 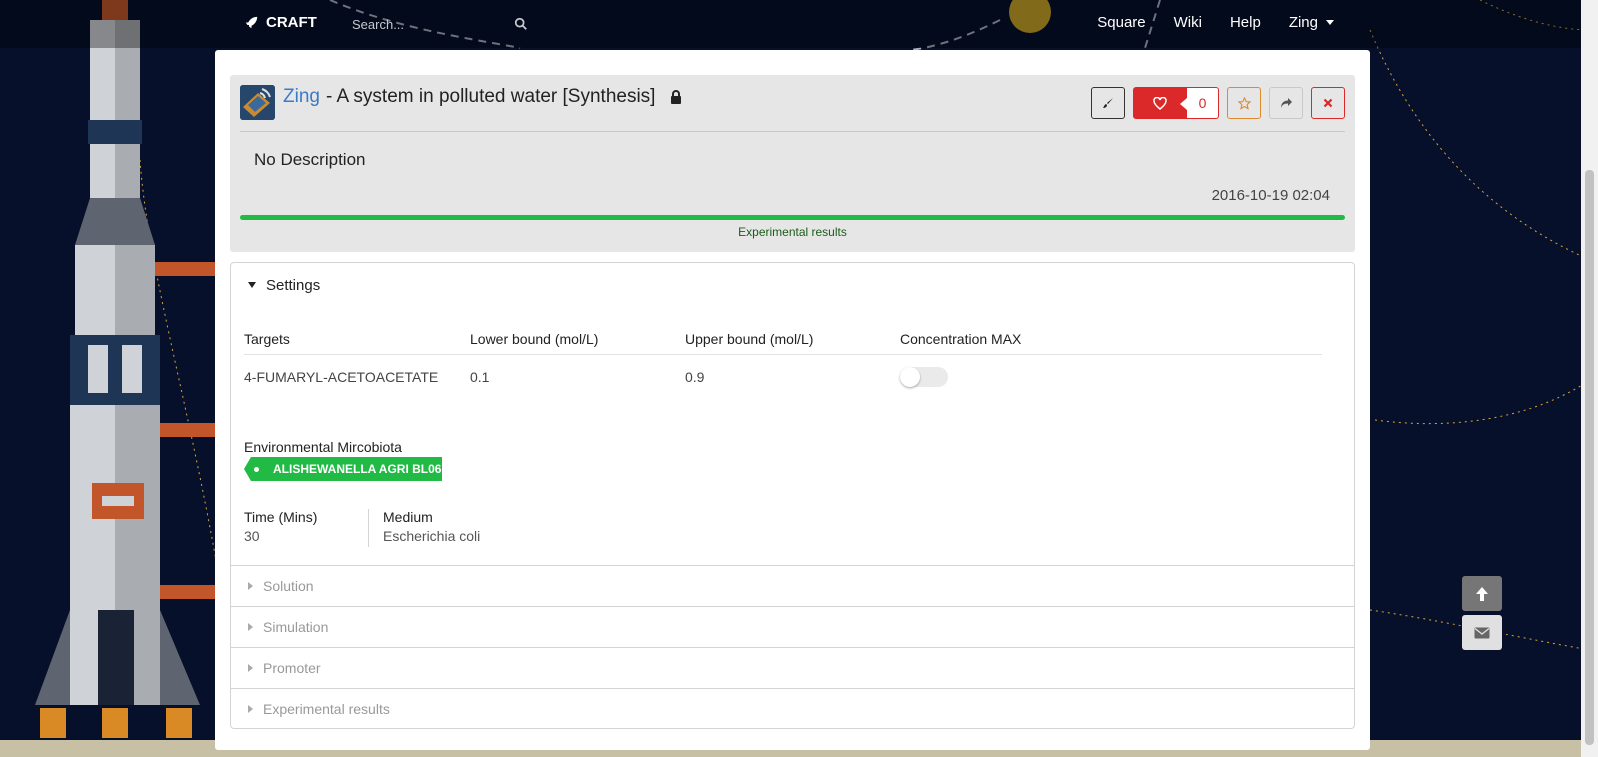 What do you see at coordinates (430, 24) in the screenshot?
I see `search-input` at bounding box center [430, 24].